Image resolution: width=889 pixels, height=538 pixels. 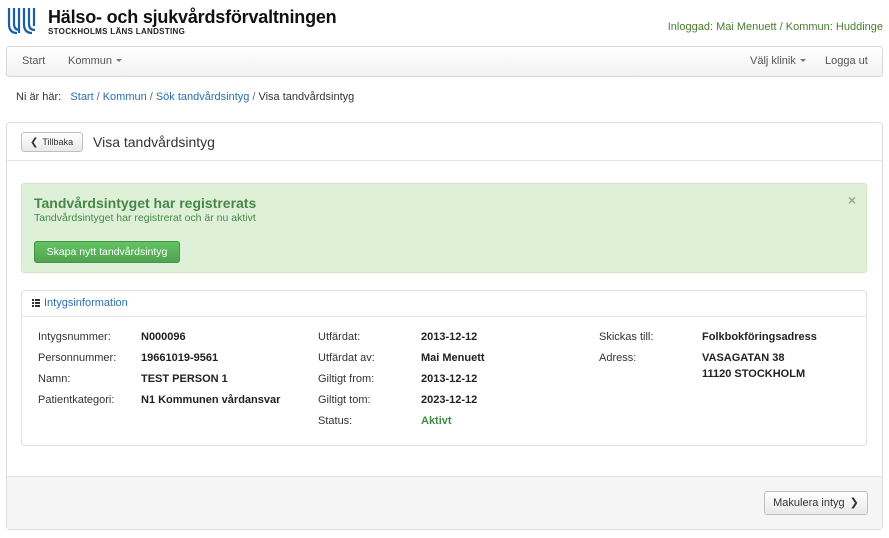 What do you see at coordinates (34, 142) in the screenshot?
I see `chevron-left-icon: ❮` at bounding box center [34, 142].